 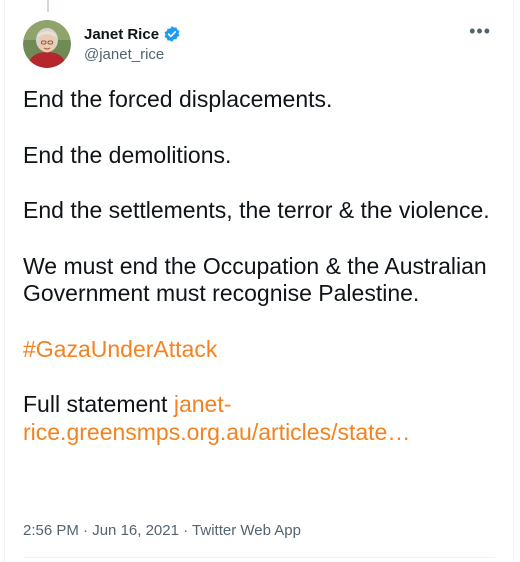 I want to click on avatar-image, so click(x=47, y=44).